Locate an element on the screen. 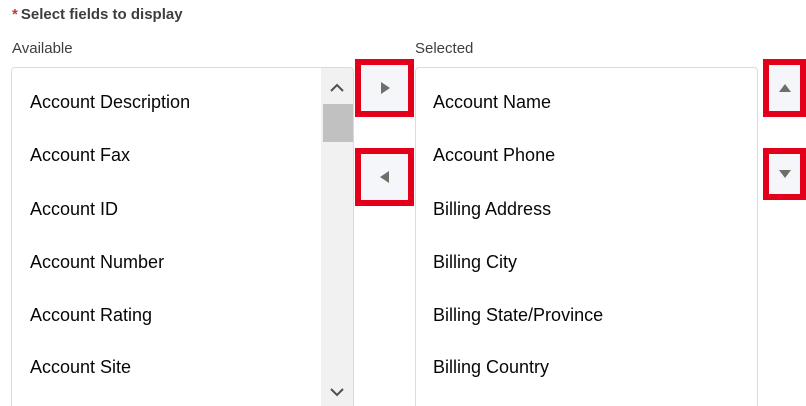 The image size is (806, 406). move-to-selected-button is located at coordinates (384, 88).